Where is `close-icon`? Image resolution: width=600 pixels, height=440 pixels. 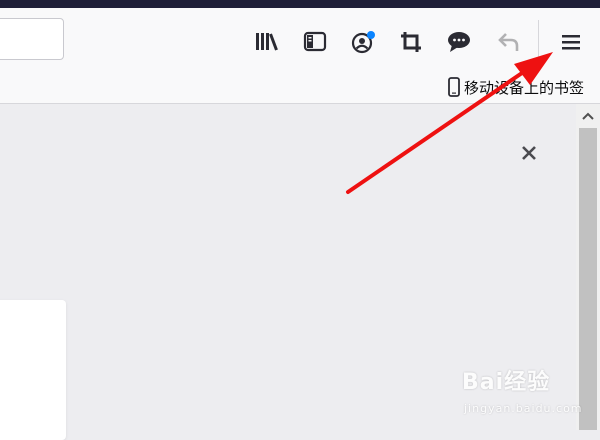 close-icon is located at coordinates (529, 153).